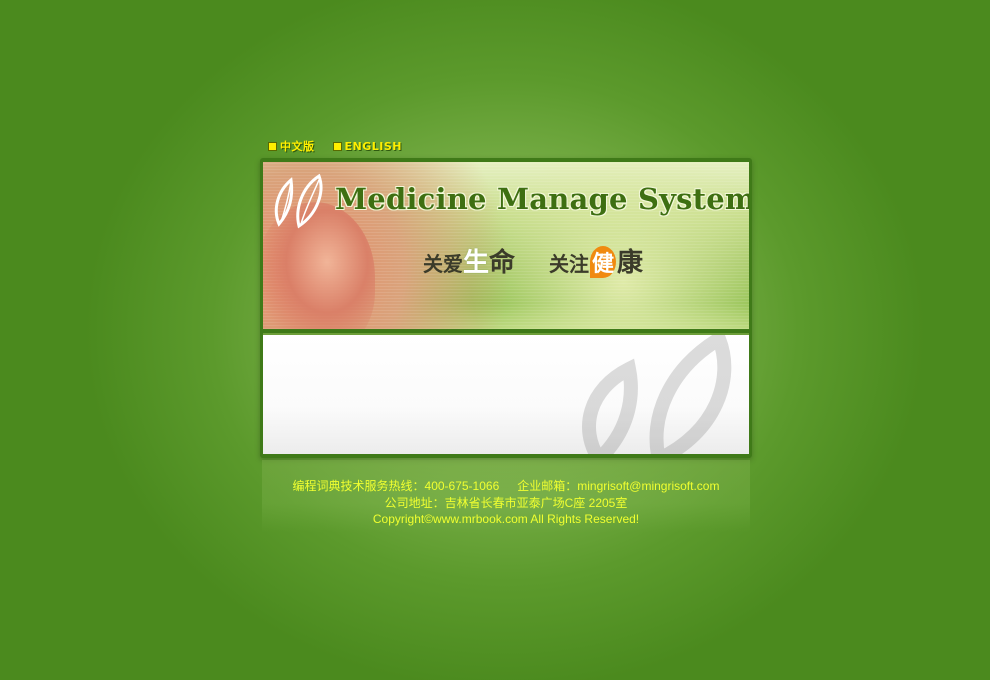  I want to click on lang-chinese-label: 中文版, so click(297, 146).